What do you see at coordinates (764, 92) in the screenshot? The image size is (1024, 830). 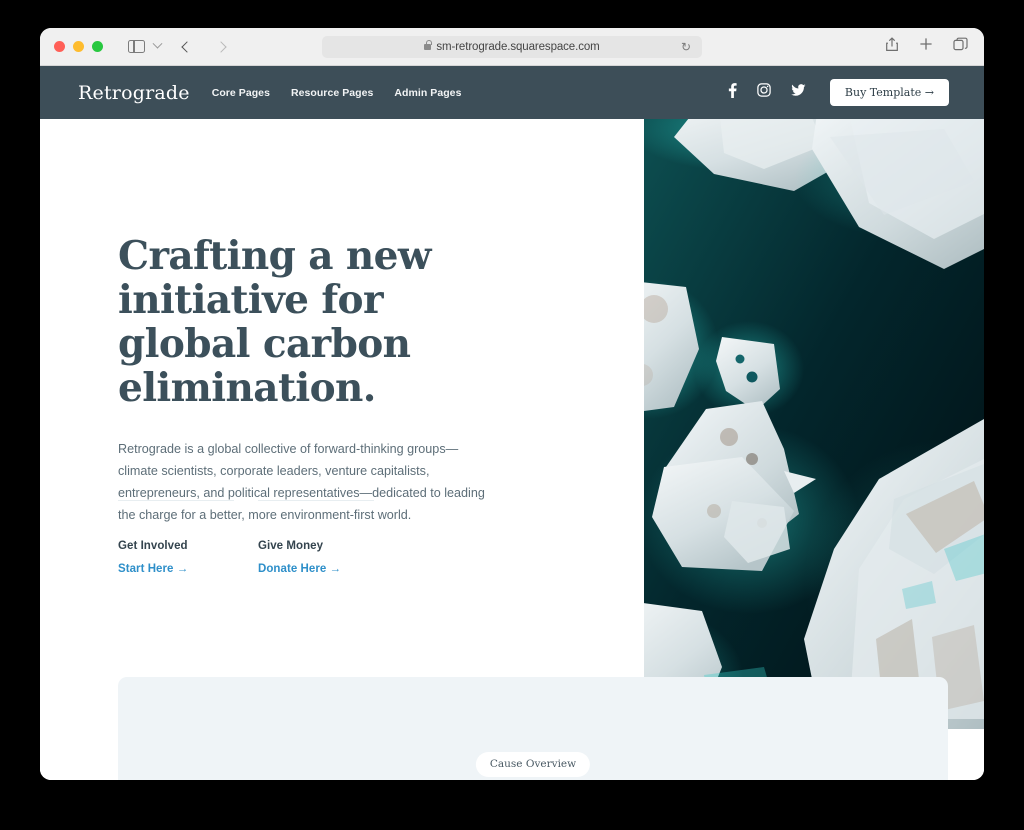 I see `instagram-icon` at bounding box center [764, 92].